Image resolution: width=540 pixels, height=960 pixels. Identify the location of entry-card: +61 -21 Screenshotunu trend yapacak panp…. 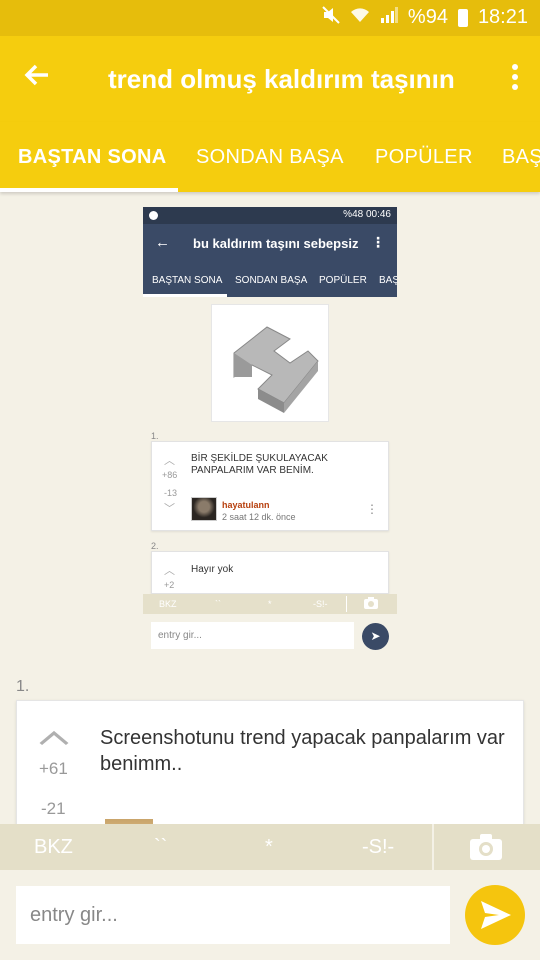
(270, 770).